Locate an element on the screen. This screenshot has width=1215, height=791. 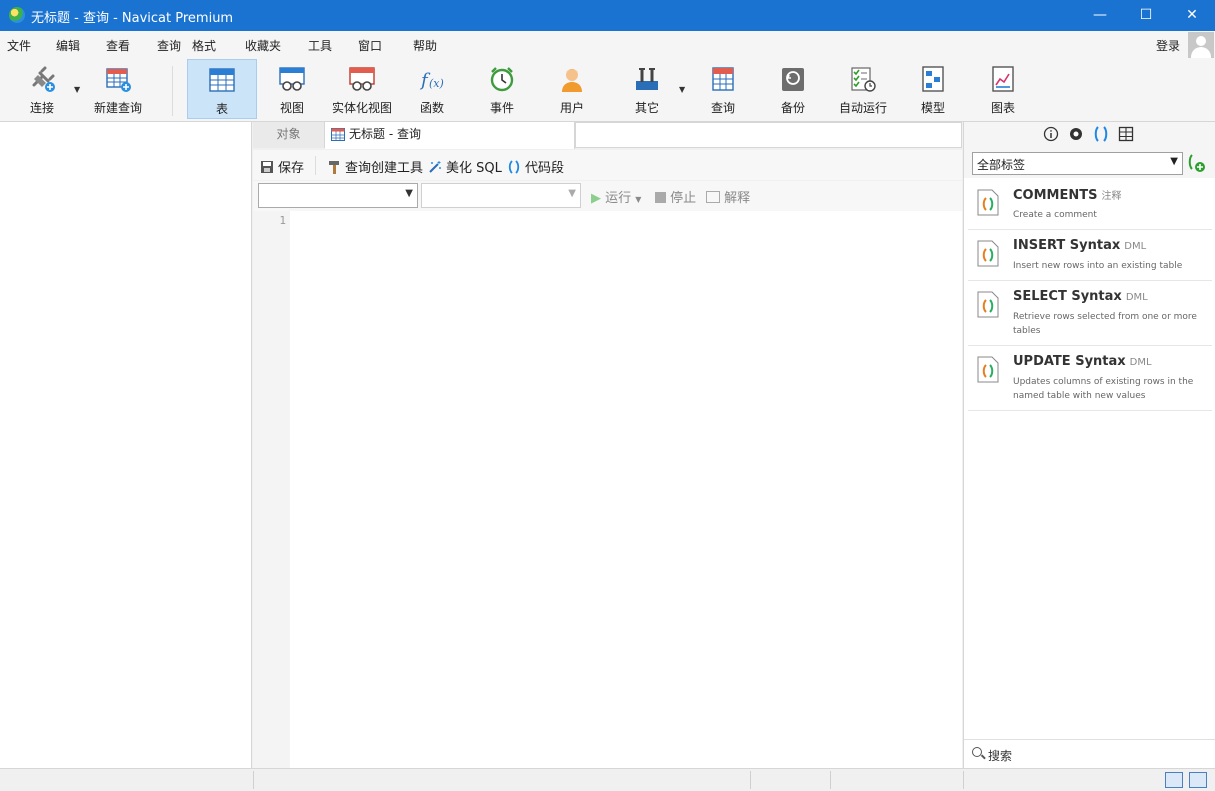
tag-filter-value: 全部标签 is located at coordinates (1001, 165).